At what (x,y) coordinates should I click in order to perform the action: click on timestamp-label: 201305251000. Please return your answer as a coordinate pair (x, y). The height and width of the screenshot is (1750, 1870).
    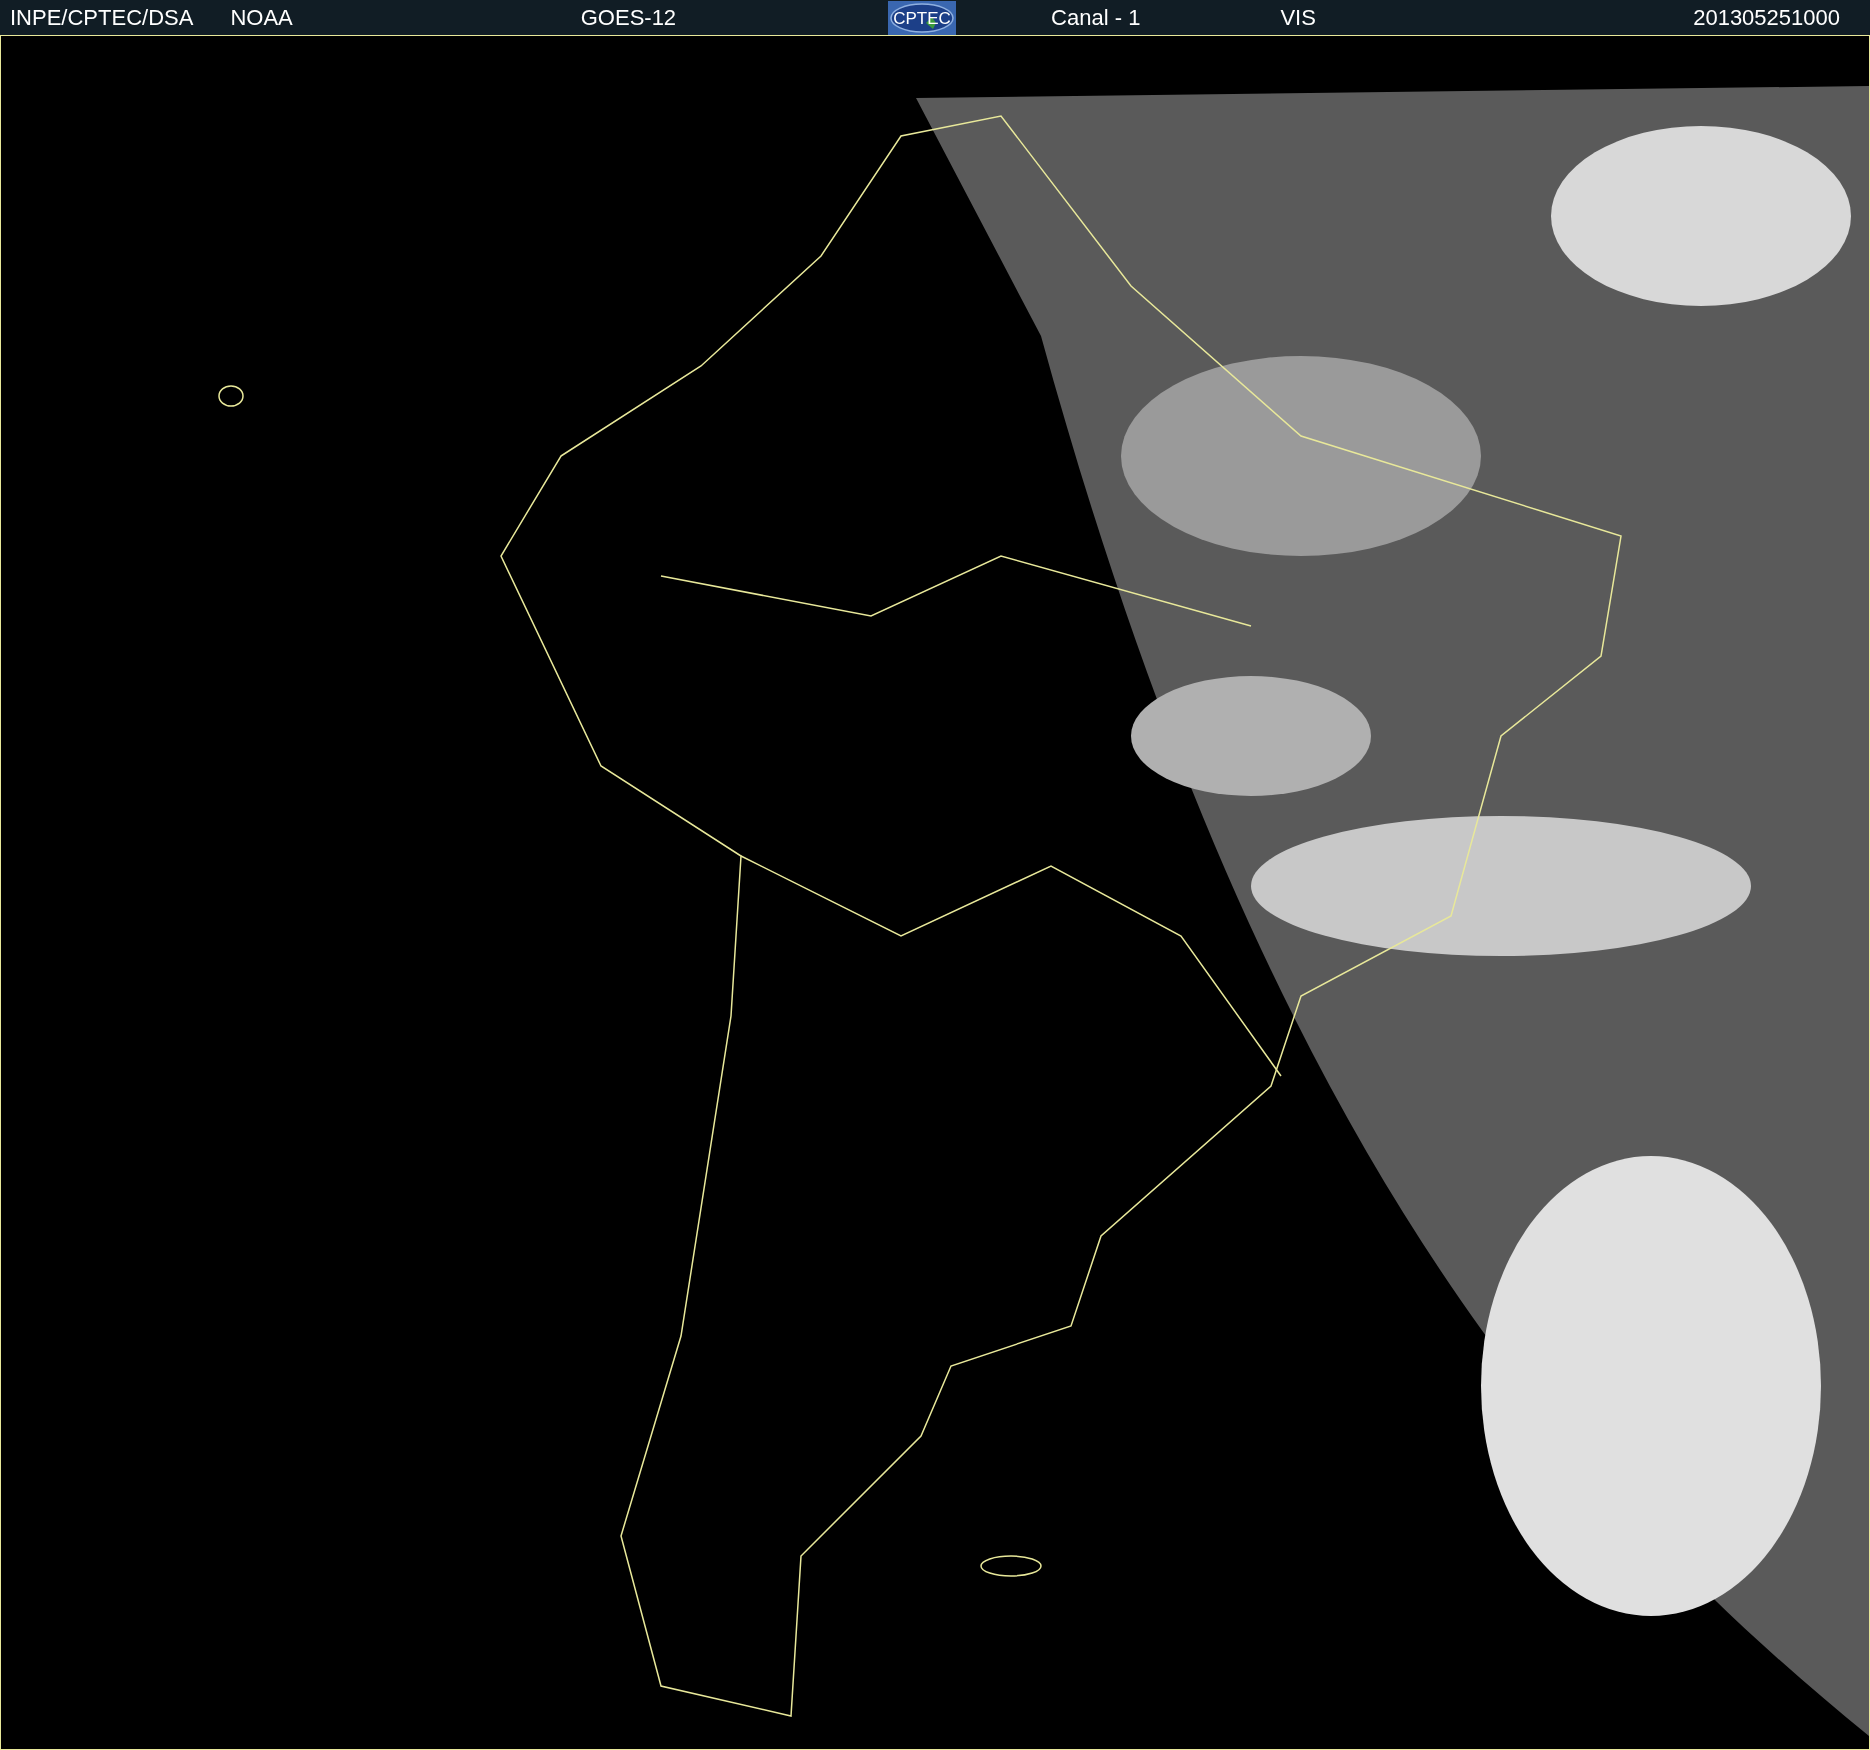
    Looking at the image, I should click on (1766, 17).